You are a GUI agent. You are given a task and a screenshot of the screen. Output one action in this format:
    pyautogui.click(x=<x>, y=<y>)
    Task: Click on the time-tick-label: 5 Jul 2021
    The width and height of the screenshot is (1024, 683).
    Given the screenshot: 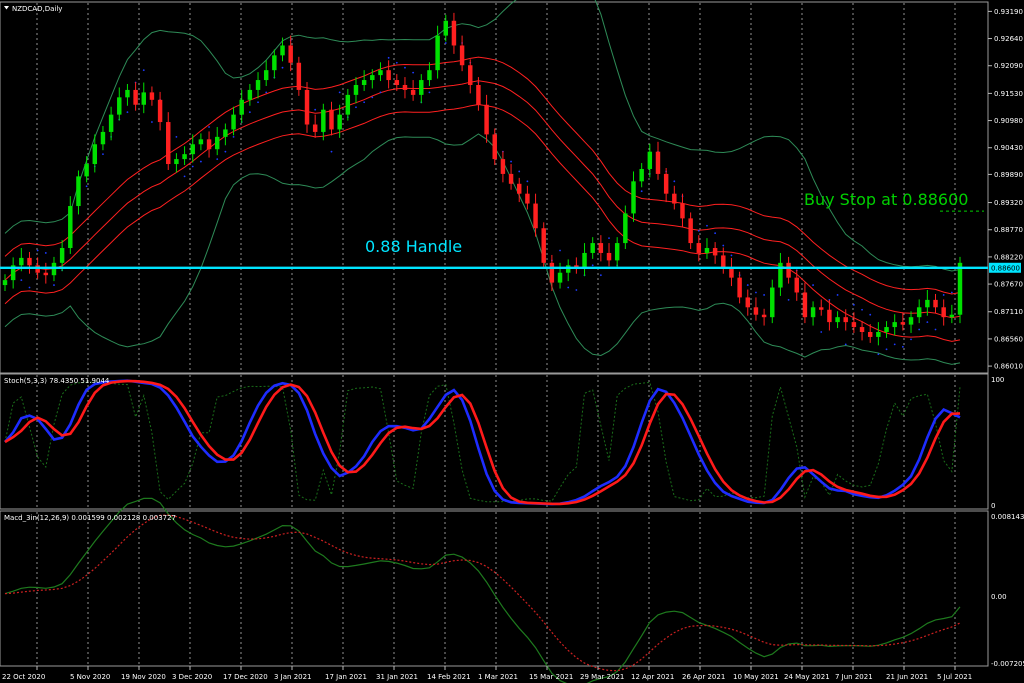 What is the action you would take?
    pyautogui.click(x=954, y=677)
    